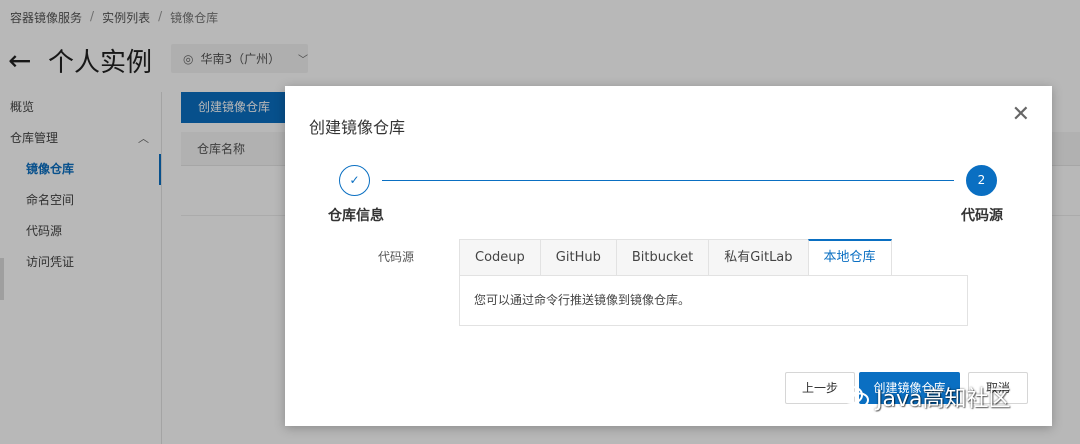  What do you see at coordinates (357, 127) in the screenshot?
I see `dialog-title: 创建镜像仓库` at bounding box center [357, 127].